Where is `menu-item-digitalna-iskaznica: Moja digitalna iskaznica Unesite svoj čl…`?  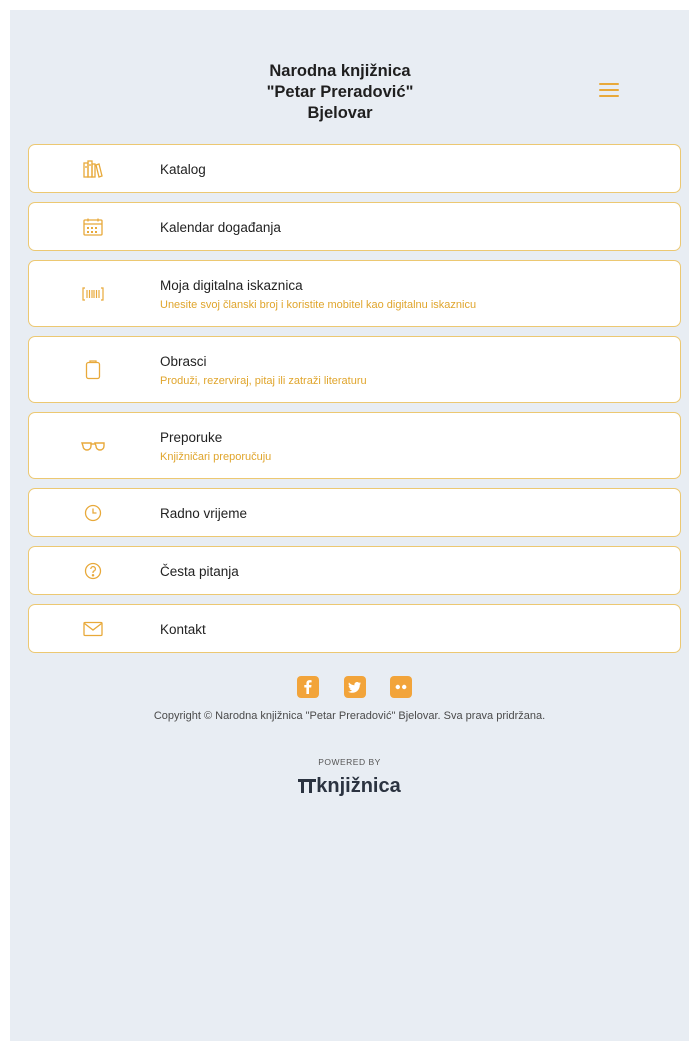 menu-item-digitalna-iskaznica: Moja digitalna iskaznica Unesite svoj čl… is located at coordinates (354, 293).